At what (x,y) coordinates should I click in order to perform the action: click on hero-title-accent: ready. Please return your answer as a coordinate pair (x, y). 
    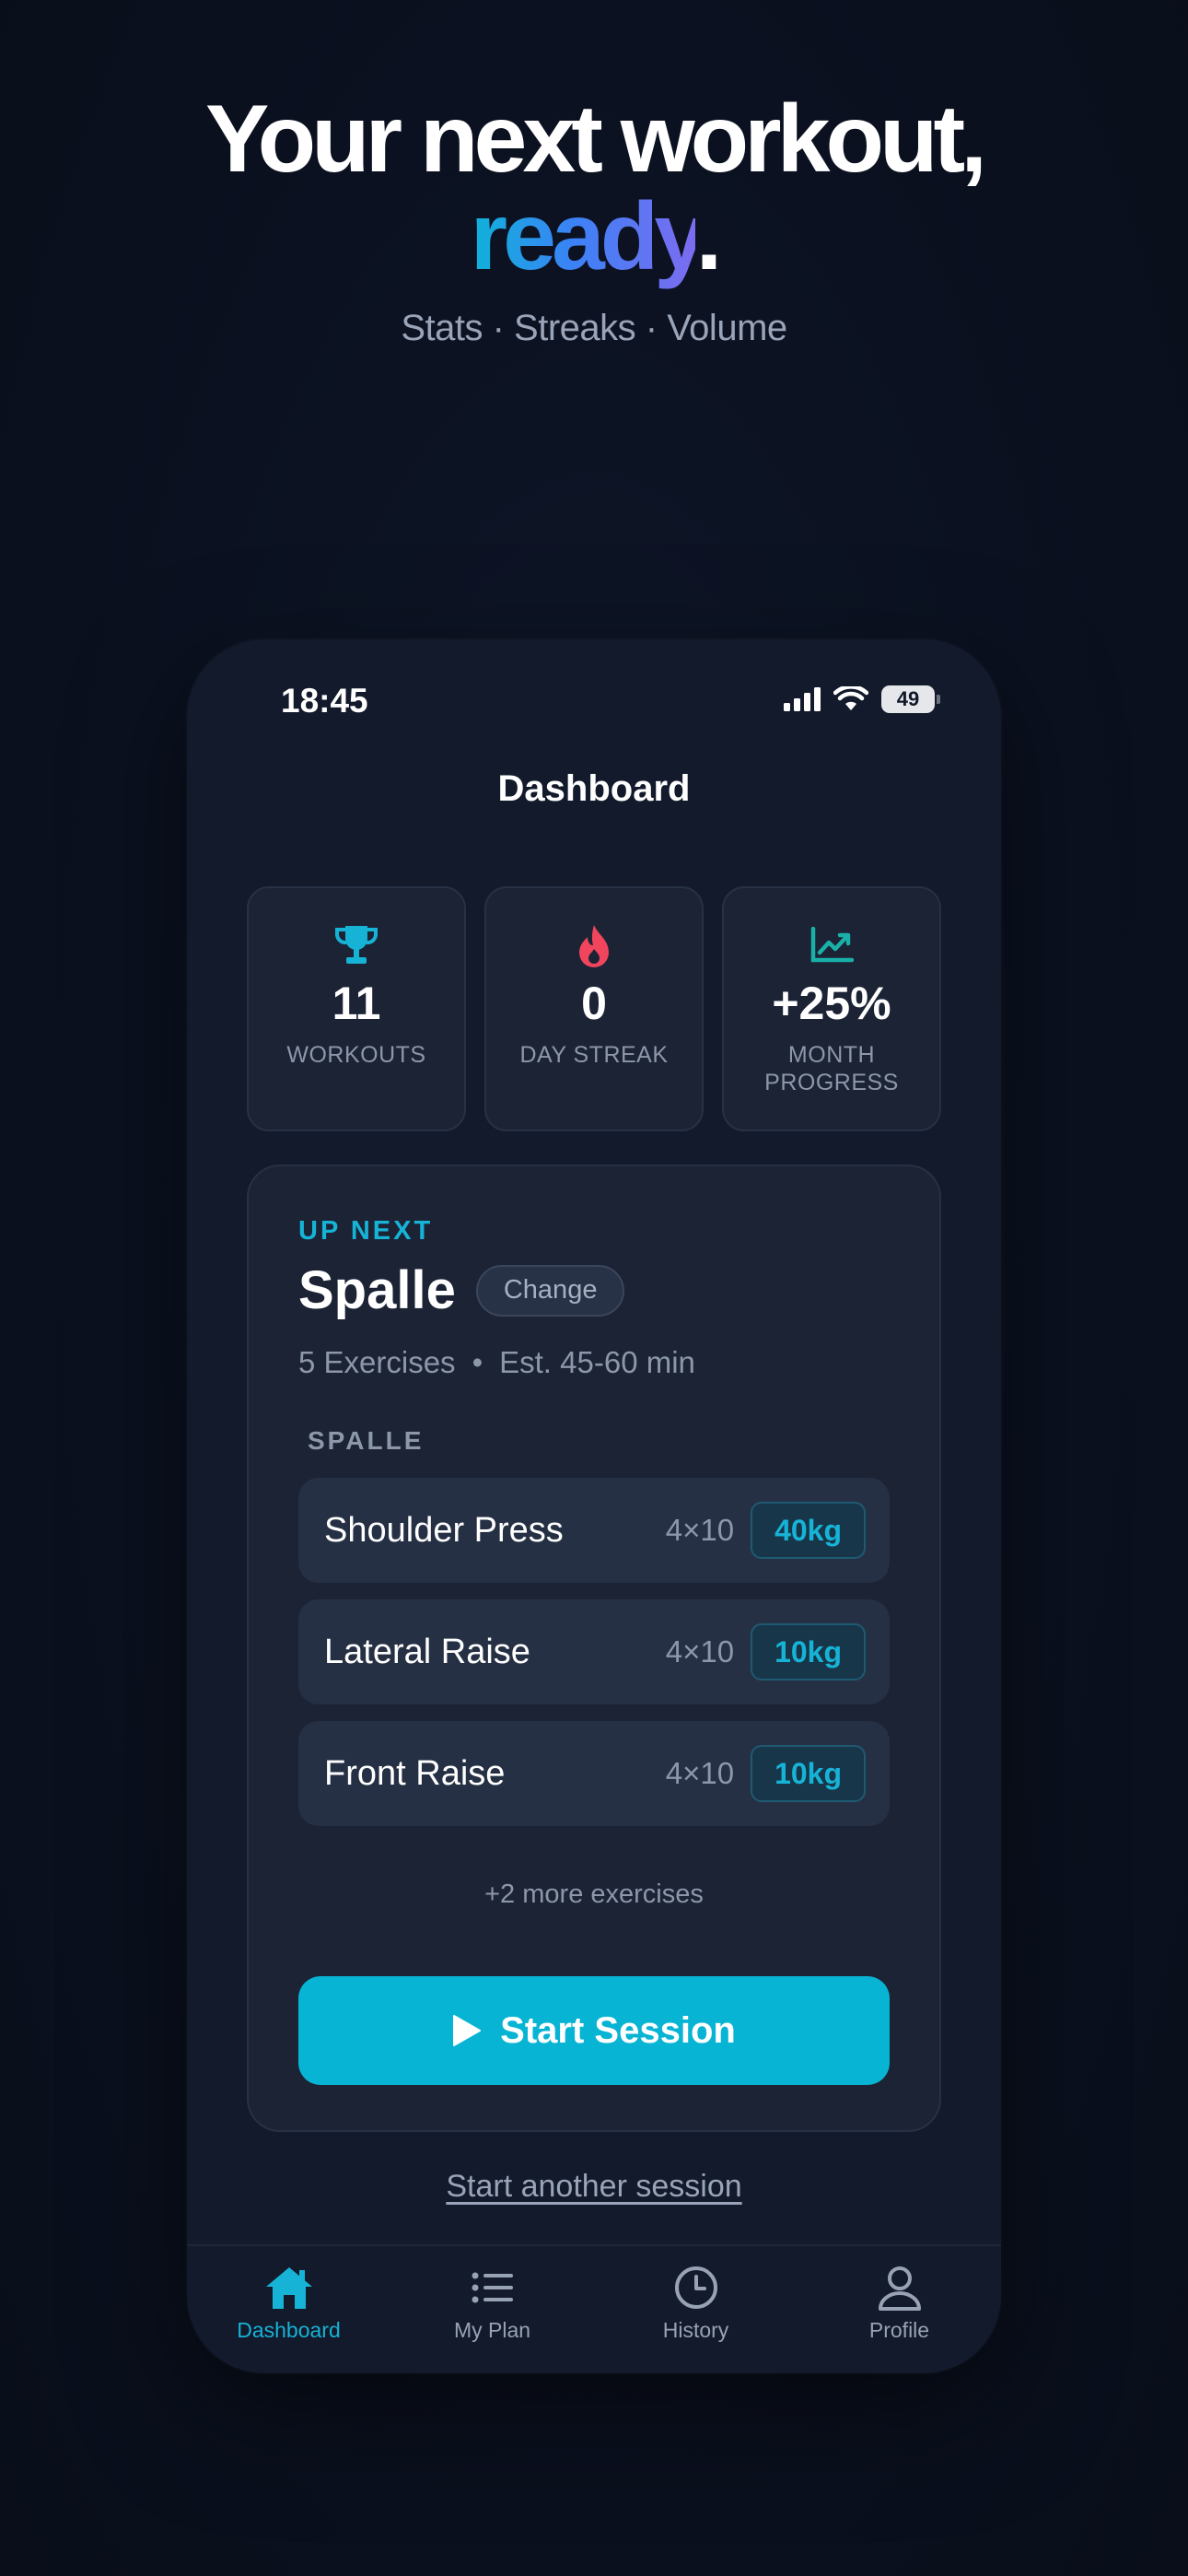
    Looking at the image, I should click on (585, 236).